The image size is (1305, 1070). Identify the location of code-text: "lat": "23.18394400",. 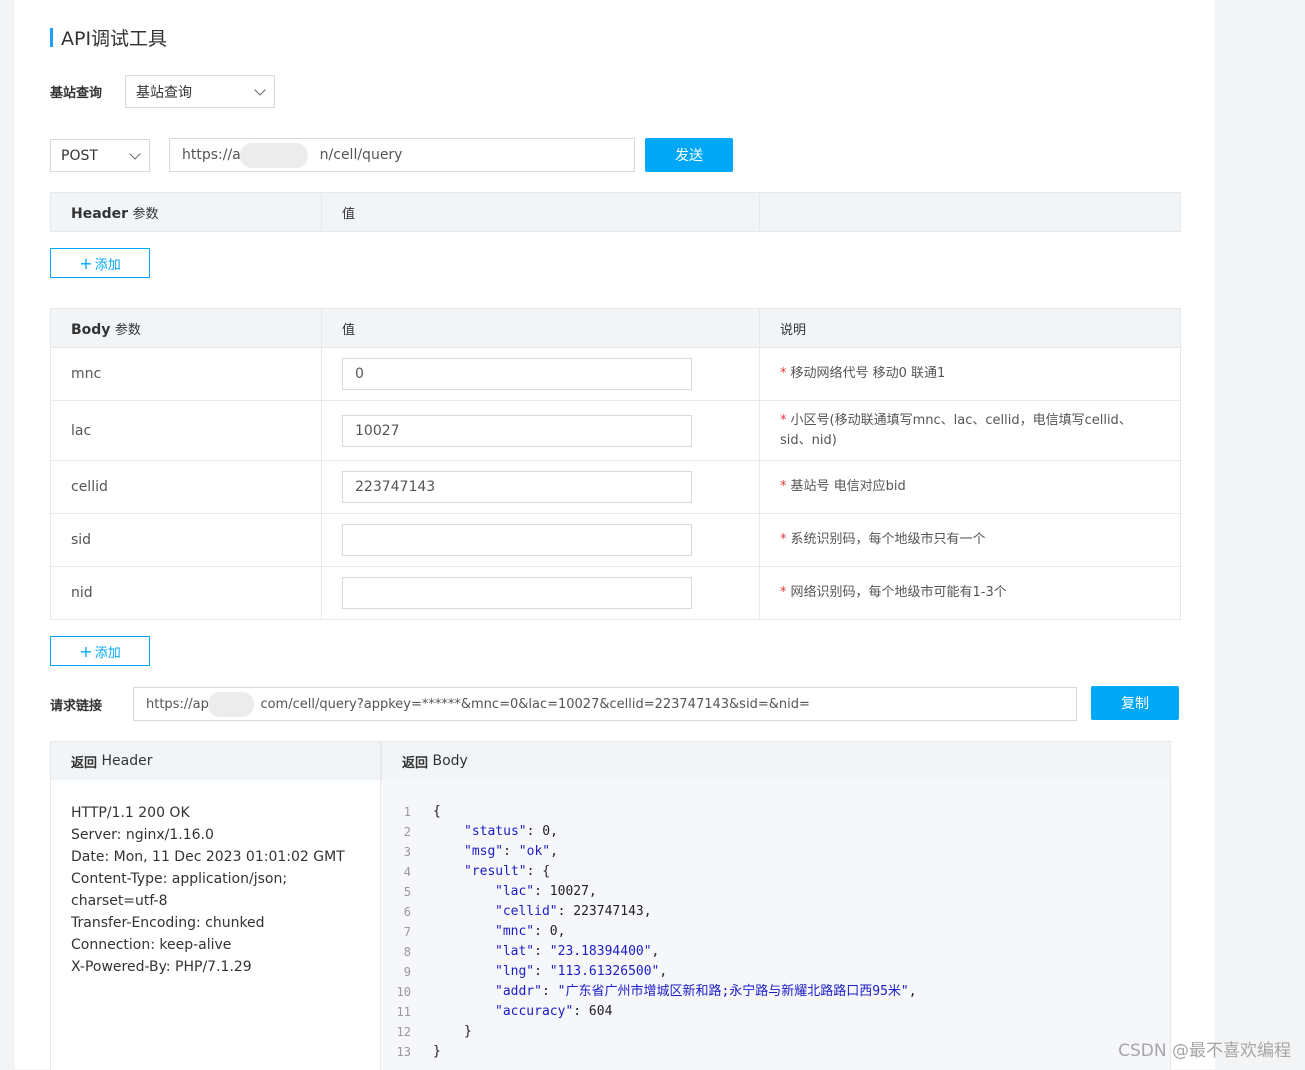
(577, 951).